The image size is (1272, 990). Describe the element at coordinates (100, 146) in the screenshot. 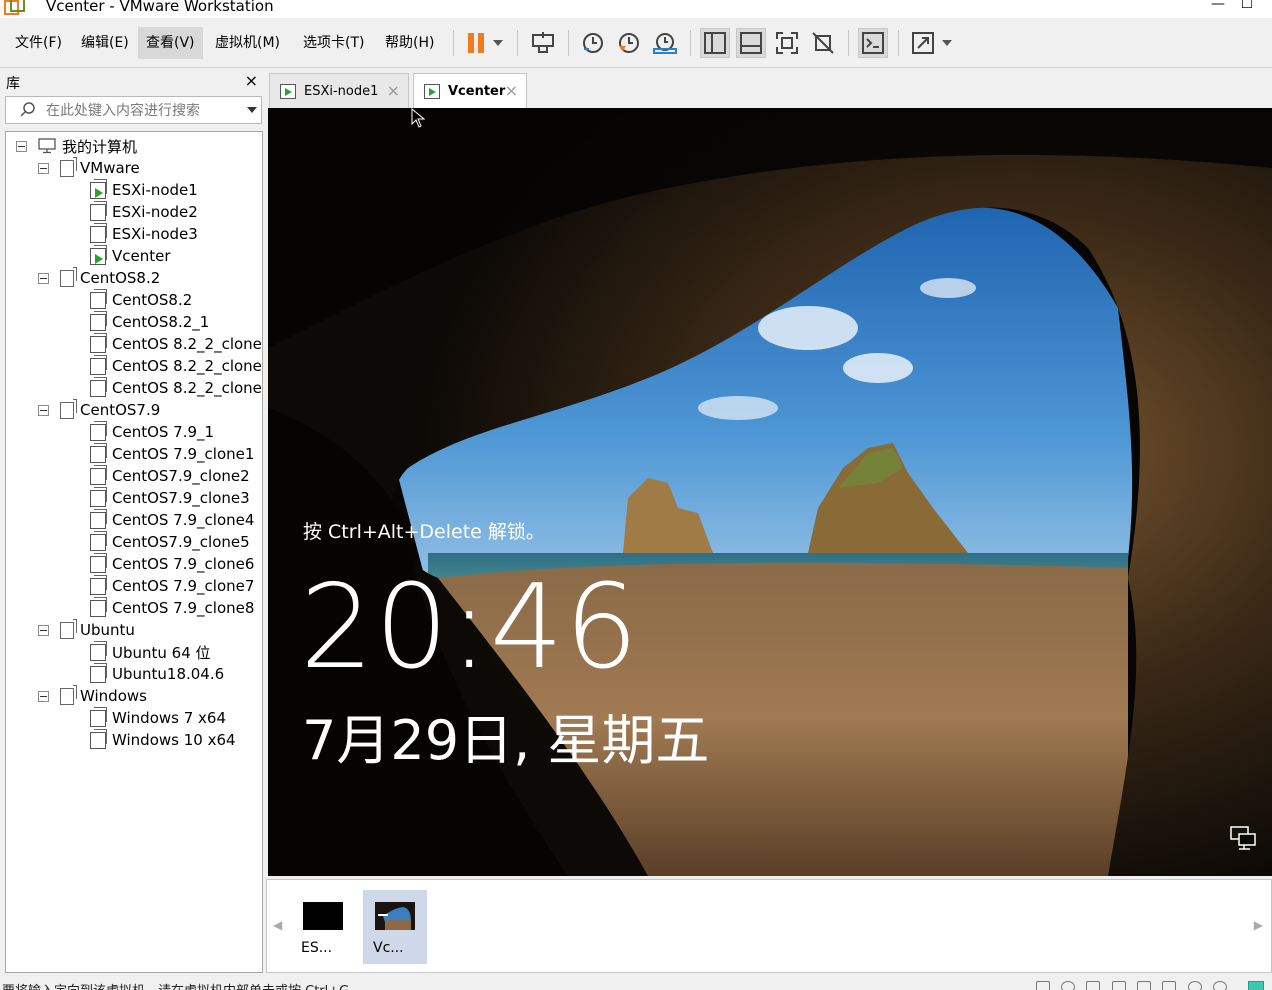

I see `tree-item-label: 我的计算机` at that location.